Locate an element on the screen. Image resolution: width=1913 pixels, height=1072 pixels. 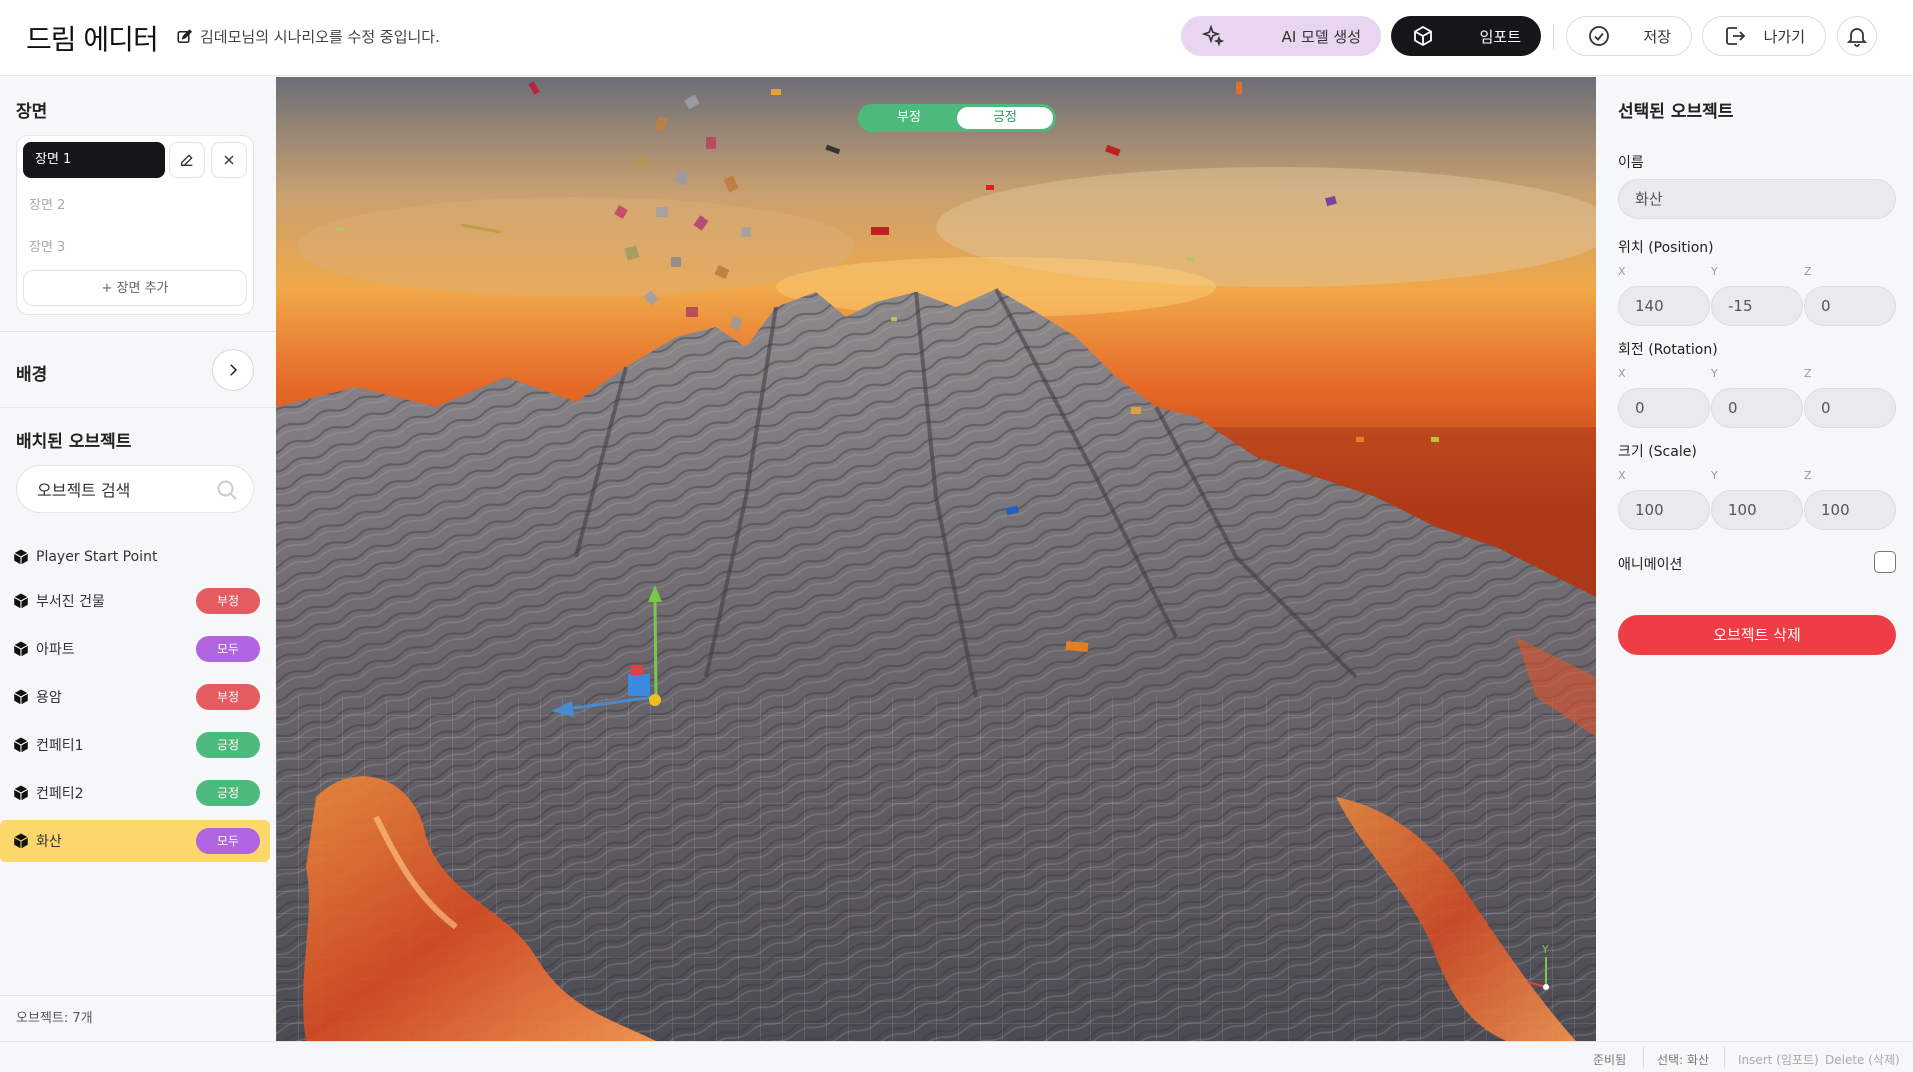
animation-label: 애니메이션 is located at coordinates (1650, 565).